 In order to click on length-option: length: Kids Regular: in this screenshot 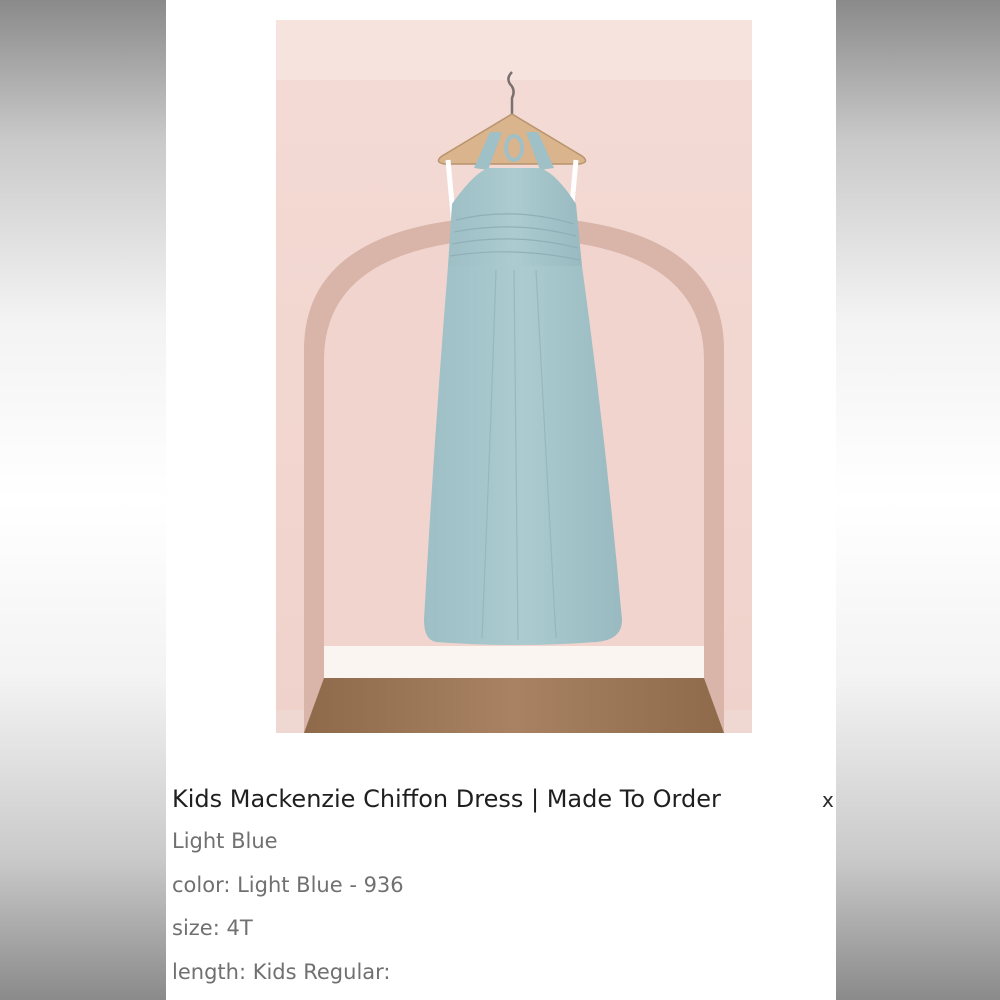, I will do `click(281, 972)`.